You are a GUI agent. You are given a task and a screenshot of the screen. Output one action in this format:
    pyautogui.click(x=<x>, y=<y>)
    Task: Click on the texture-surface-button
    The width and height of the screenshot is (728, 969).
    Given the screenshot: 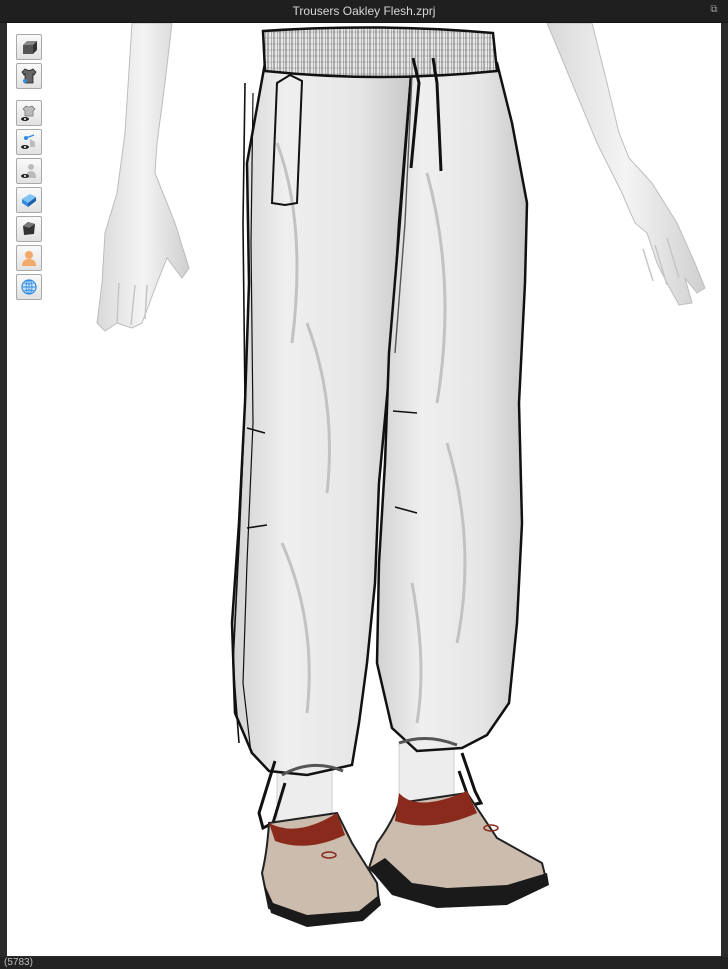 What is the action you would take?
    pyautogui.click(x=29, y=200)
    